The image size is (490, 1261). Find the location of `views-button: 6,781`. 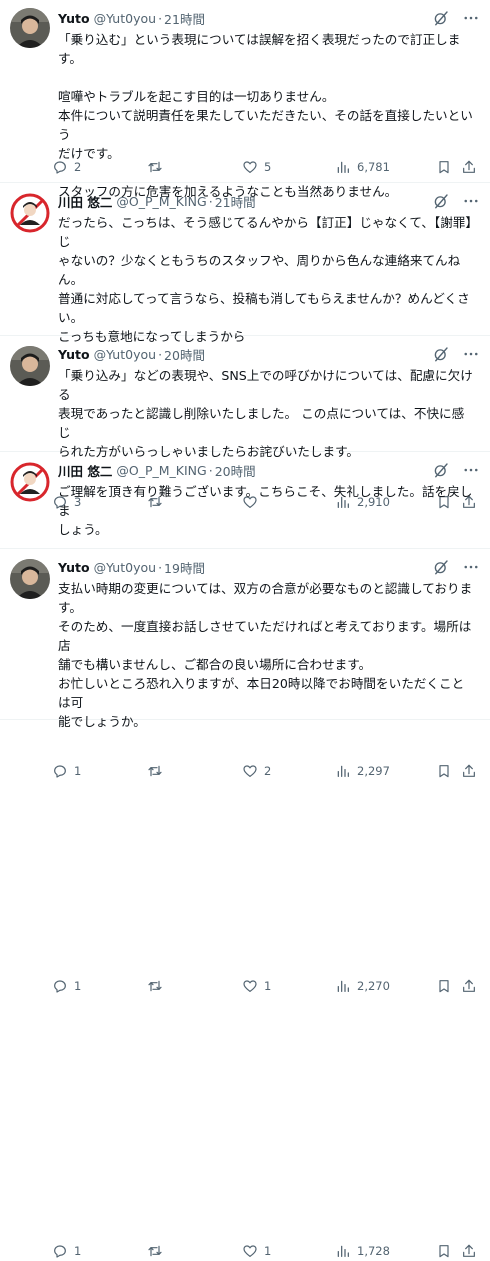

views-button: 6,781 is located at coordinates (362, 167).